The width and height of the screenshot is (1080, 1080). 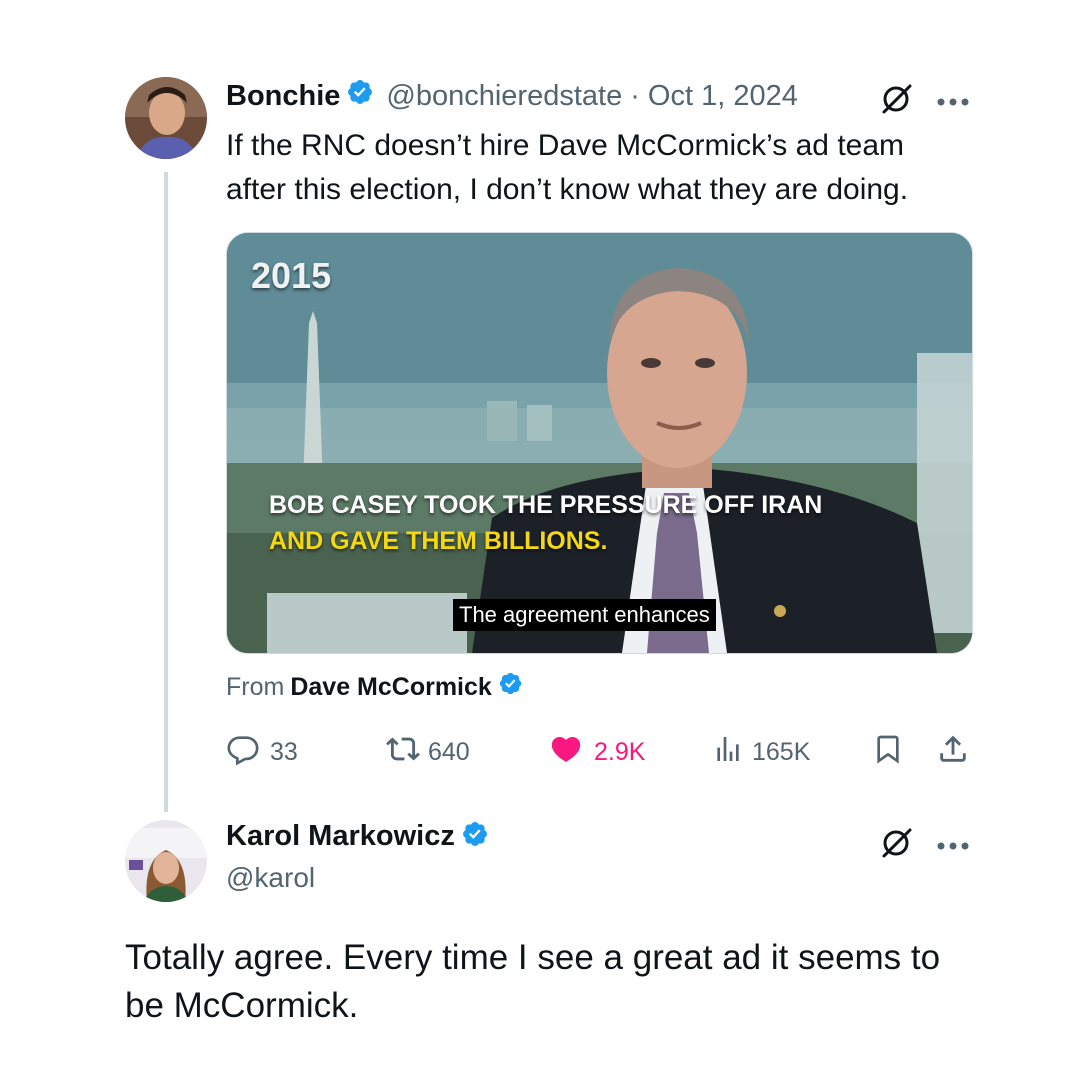 I want to click on reply-button: 33, so click(x=262, y=752).